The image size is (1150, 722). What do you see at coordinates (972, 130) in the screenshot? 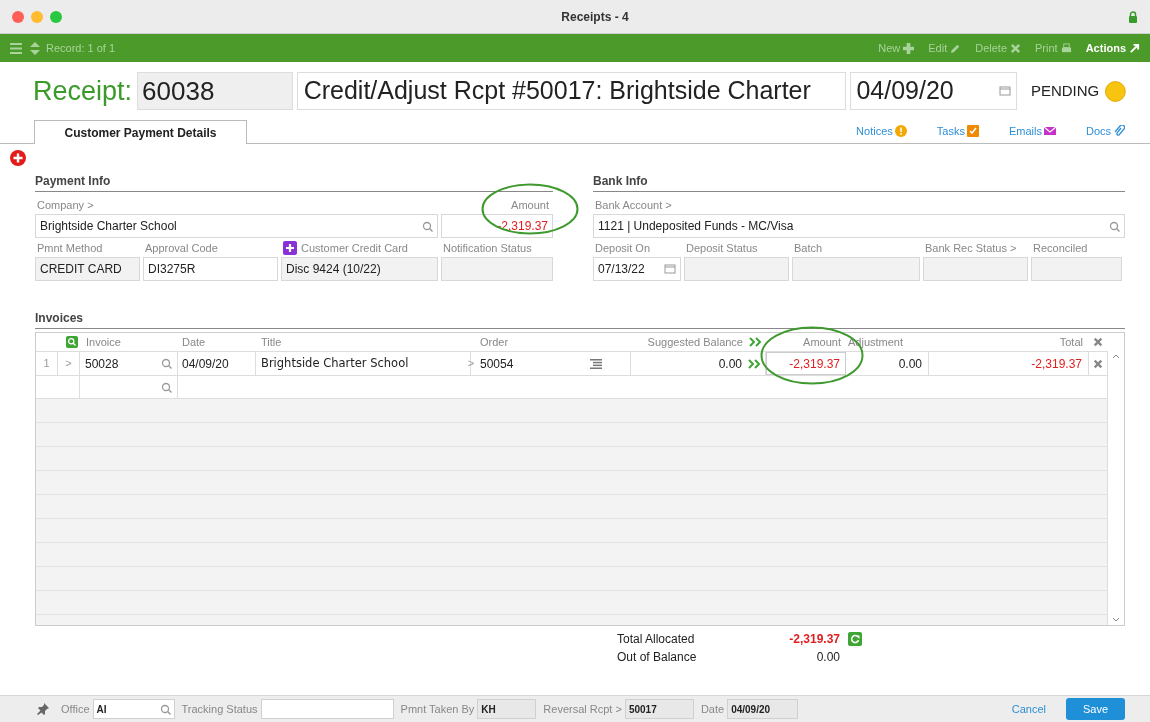
I see `checkbox-icon` at bounding box center [972, 130].